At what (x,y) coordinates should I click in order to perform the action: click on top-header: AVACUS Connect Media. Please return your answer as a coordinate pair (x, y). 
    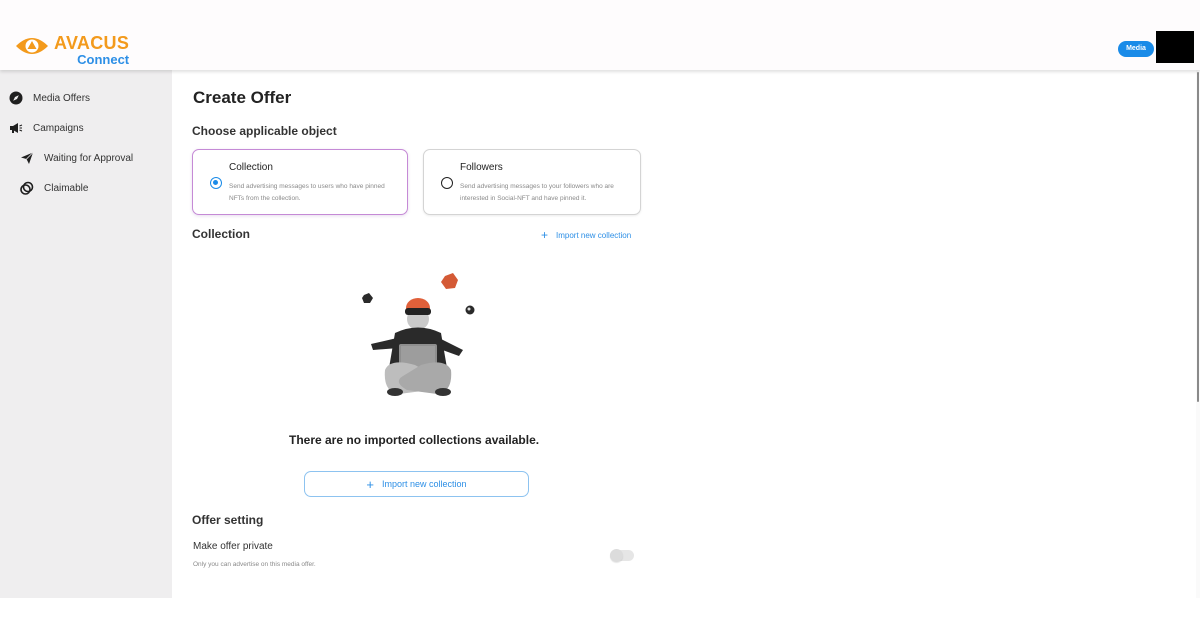
    Looking at the image, I should click on (600, 35).